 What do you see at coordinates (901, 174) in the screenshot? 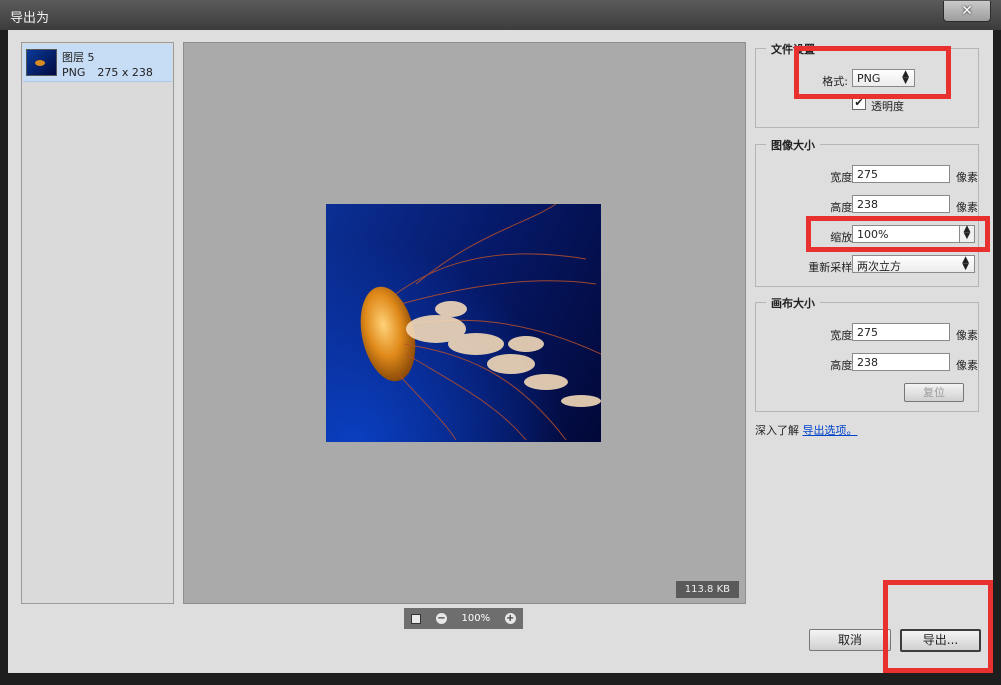
I see `image-width-input: 275` at bounding box center [901, 174].